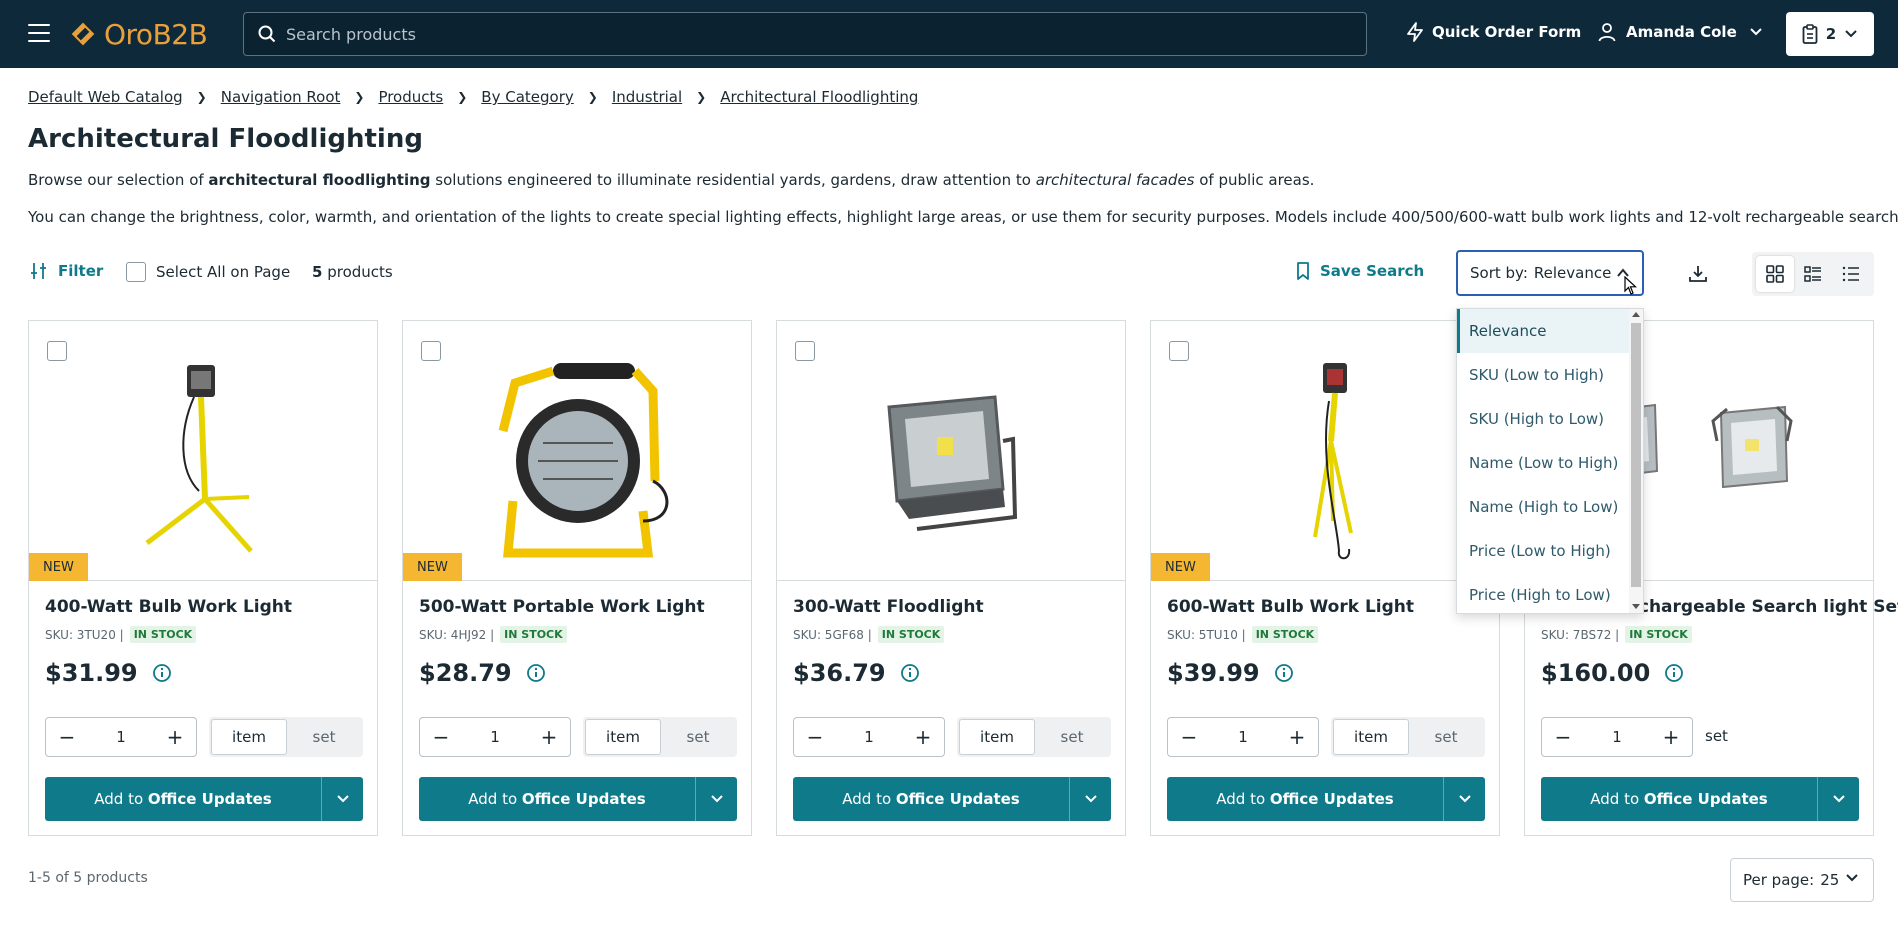 This screenshot has height=944, width=1898. I want to click on chevron-down-icon, so click(1090, 799).